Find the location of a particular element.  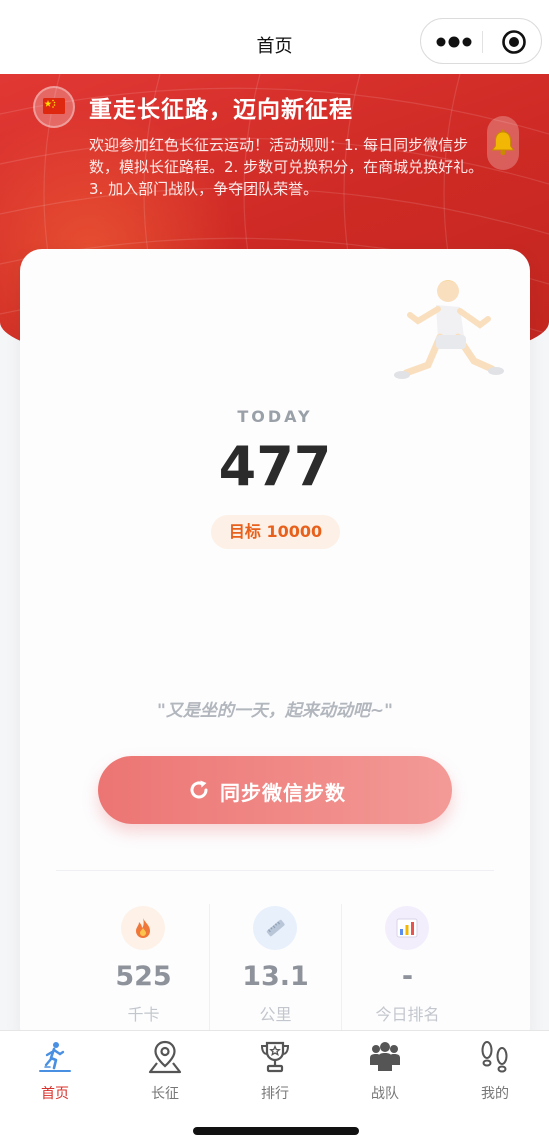

stat-calories: 525 千卡 is located at coordinates (143, 966).